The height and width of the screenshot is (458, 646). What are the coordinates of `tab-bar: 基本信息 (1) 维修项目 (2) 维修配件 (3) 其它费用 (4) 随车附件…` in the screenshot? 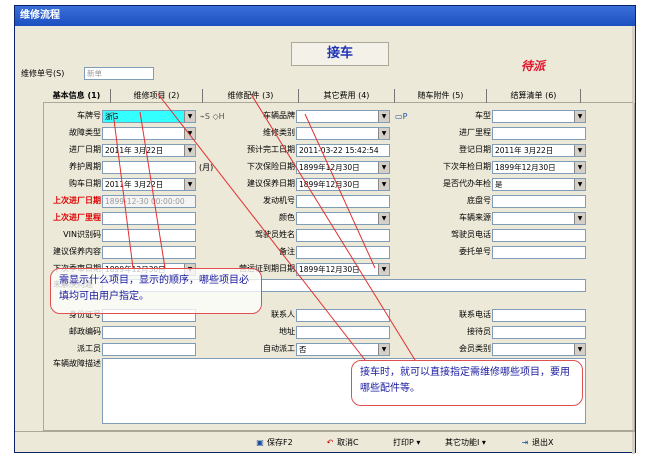 It's located at (338, 96).